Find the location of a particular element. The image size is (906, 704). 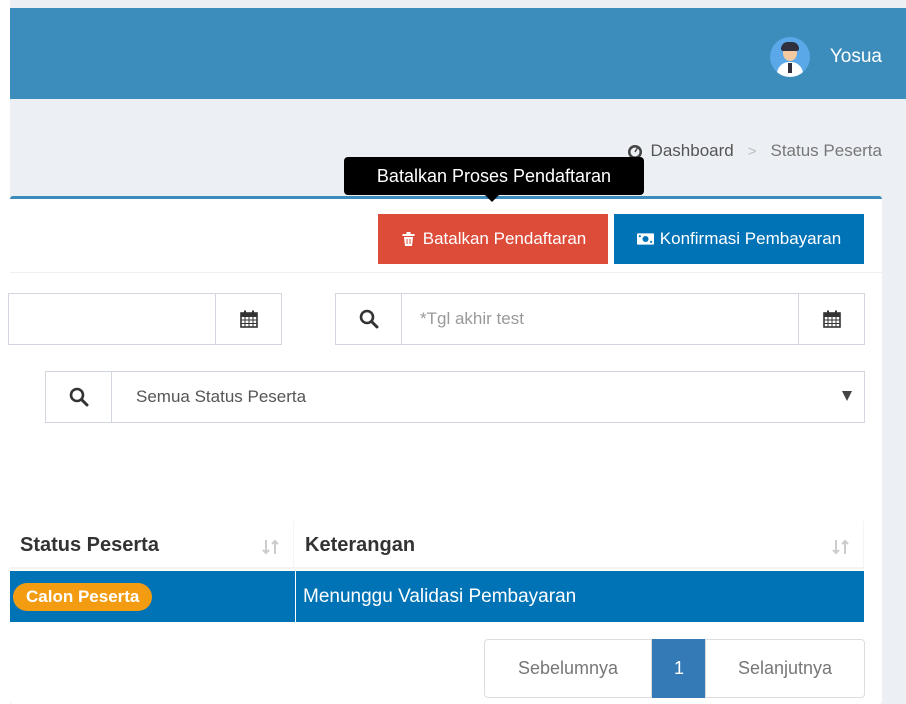

end-date-group: *Tgl akhir test is located at coordinates (600, 319).